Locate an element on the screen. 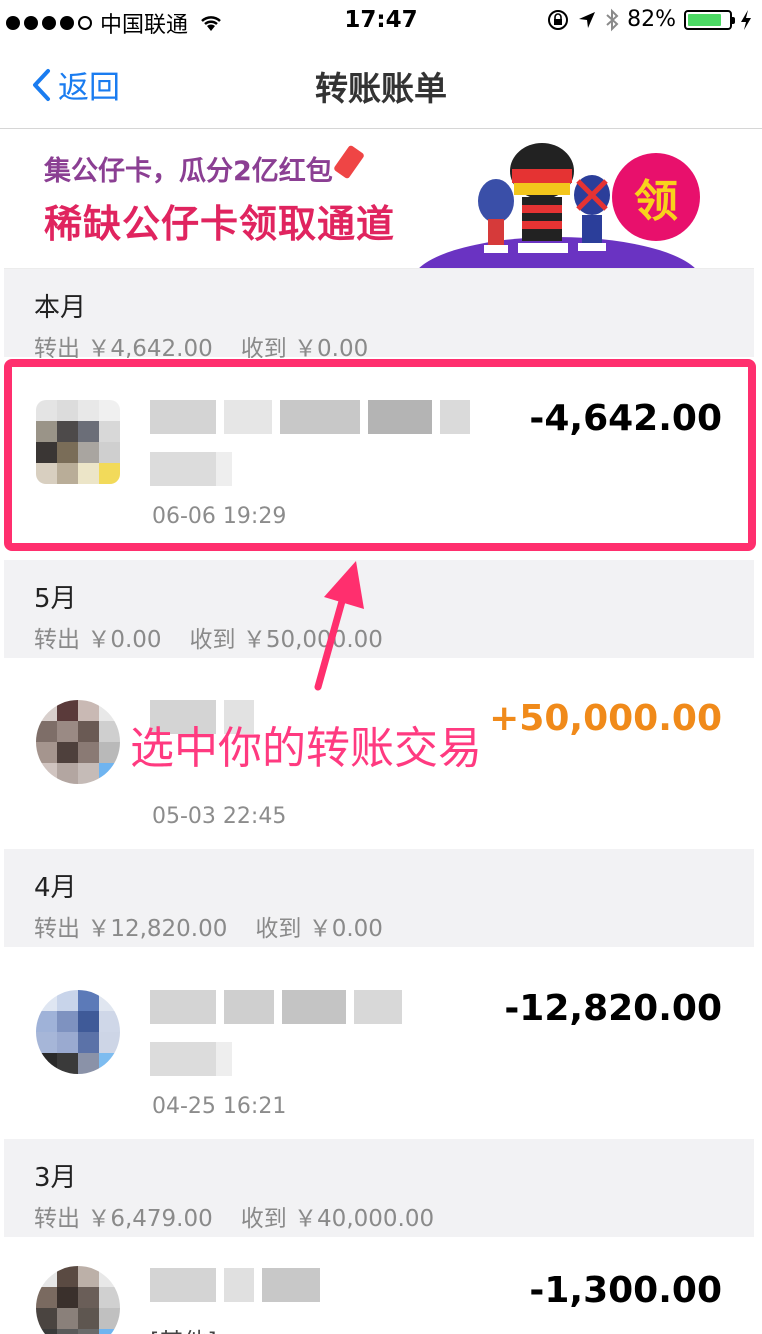  claim-badge-label: 领 is located at coordinates (656, 201).